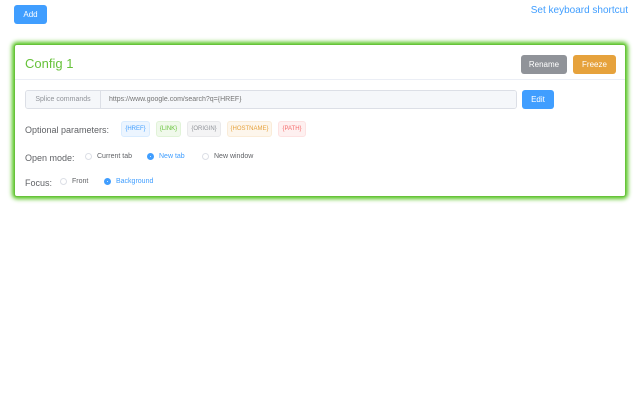 The height and width of the screenshot is (400, 640). Describe the element at coordinates (538, 99) in the screenshot. I see `edit-button: Edit` at that location.